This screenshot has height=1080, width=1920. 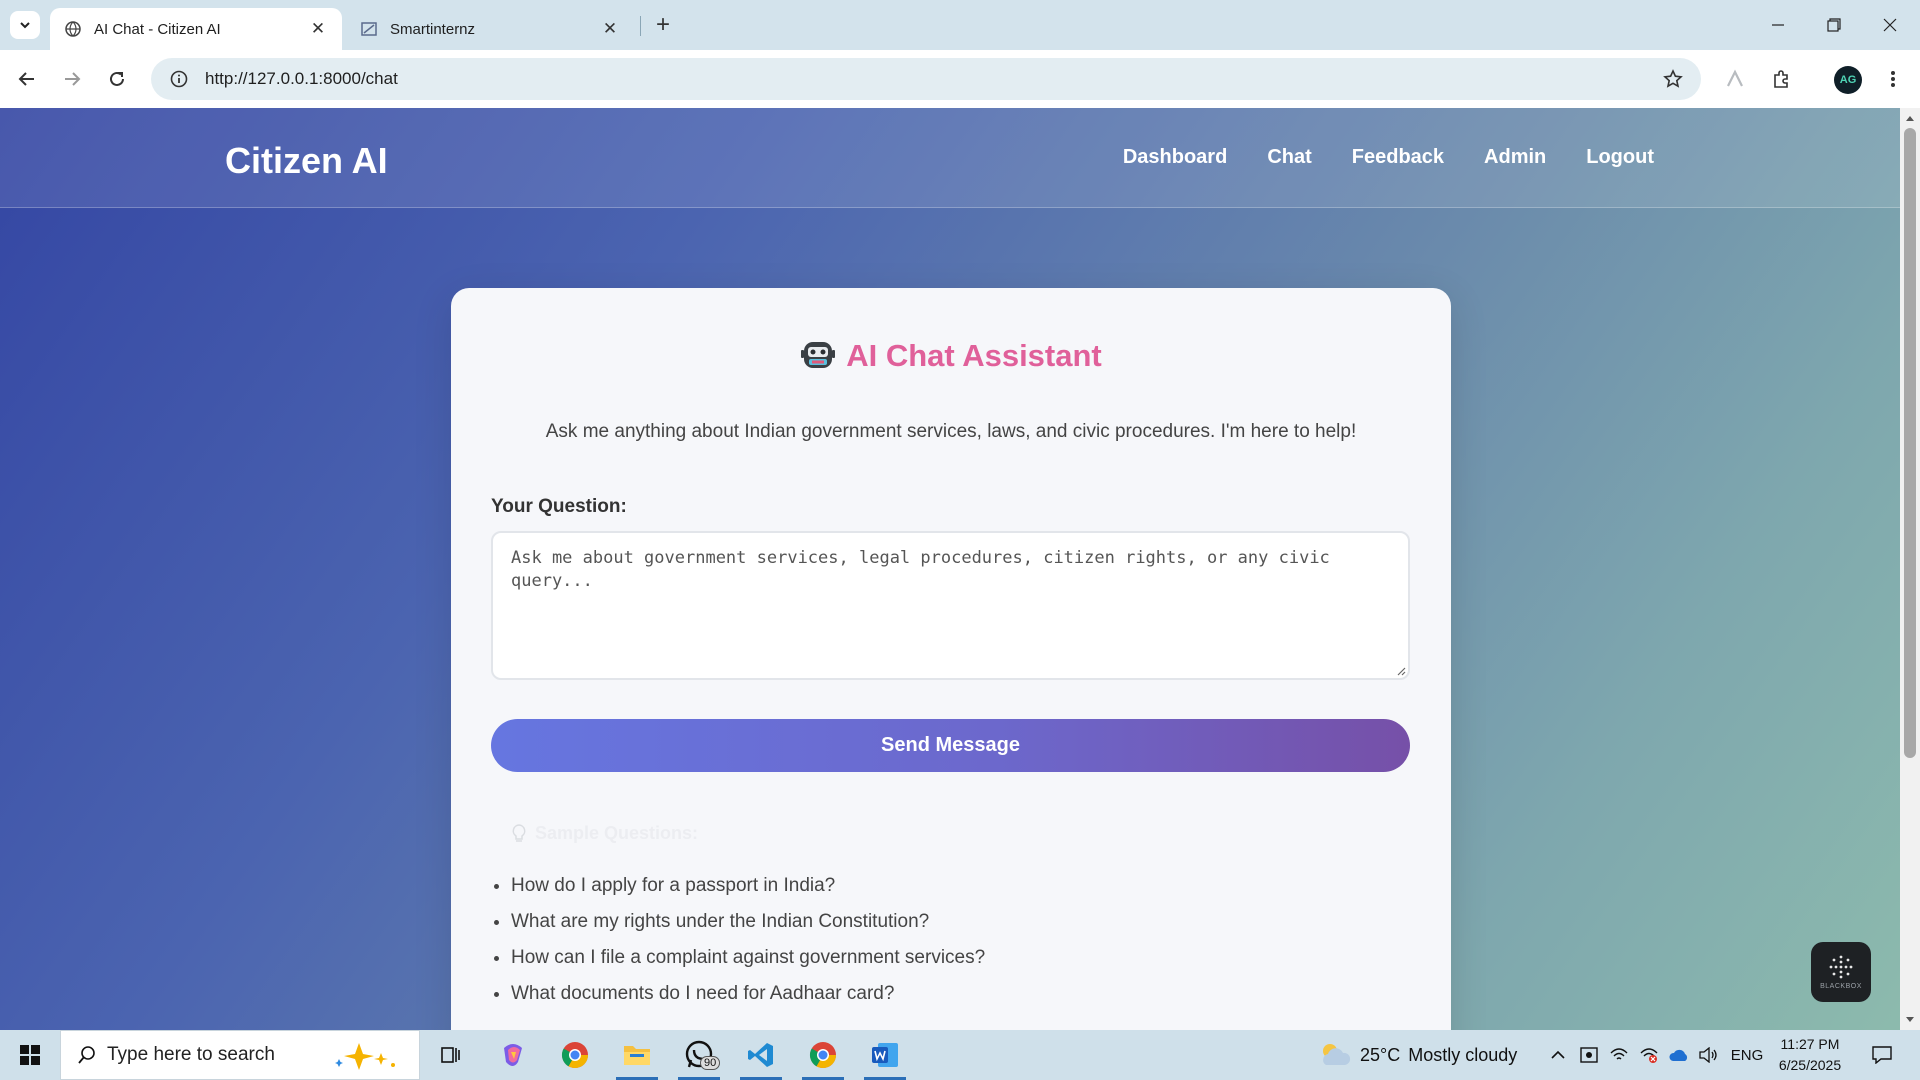 What do you see at coordinates (1910, 1020) in the screenshot?
I see `scroll-down-arrow-icon` at bounding box center [1910, 1020].